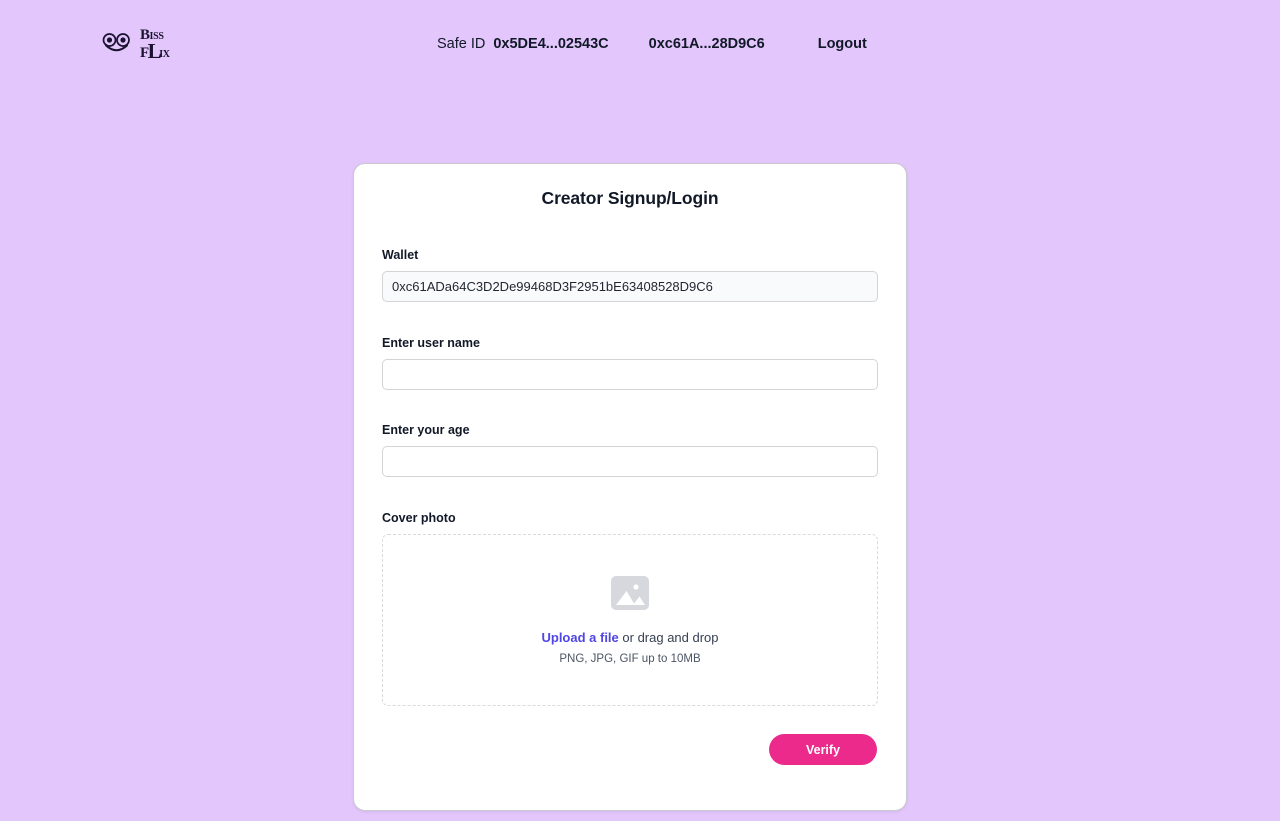 The height and width of the screenshot is (821, 1280). What do you see at coordinates (630, 286) in the screenshot?
I see `wallet-input` at bounding box center [630, 286].